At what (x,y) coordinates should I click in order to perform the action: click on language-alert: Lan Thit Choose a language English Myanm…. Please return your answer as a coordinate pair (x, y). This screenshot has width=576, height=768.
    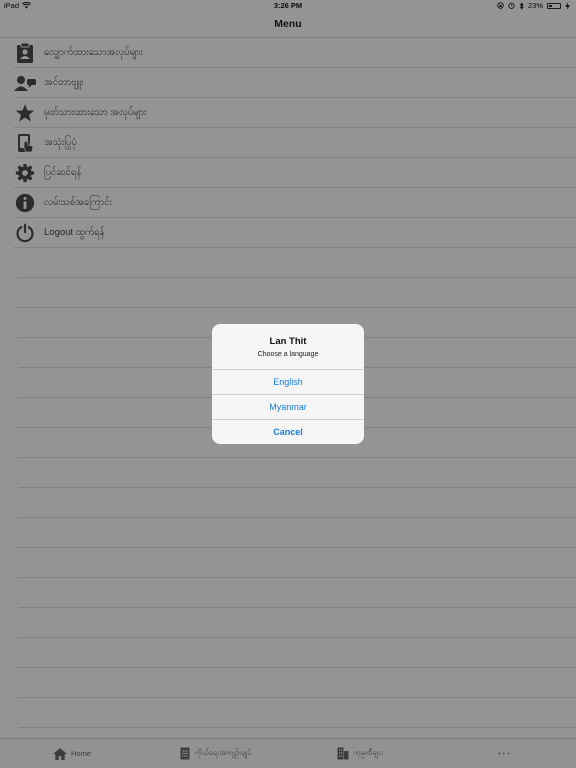
    Looking at the image, I should click on (288, 384).